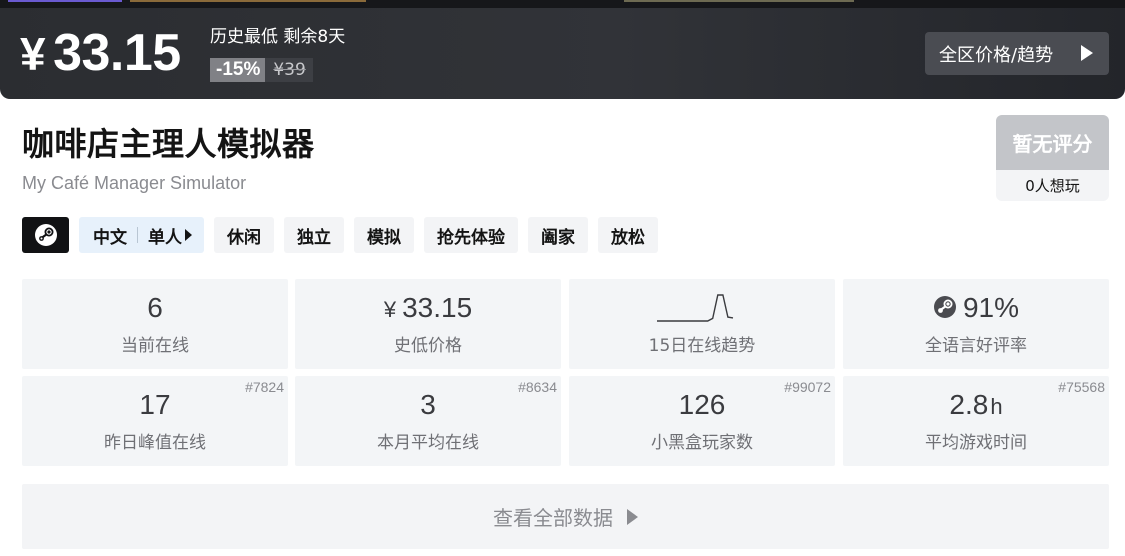  What do you see at coordinates (384, 235) in the screenshot?
I see `genre-tag: 模拟` at bounding box center [384, 235].